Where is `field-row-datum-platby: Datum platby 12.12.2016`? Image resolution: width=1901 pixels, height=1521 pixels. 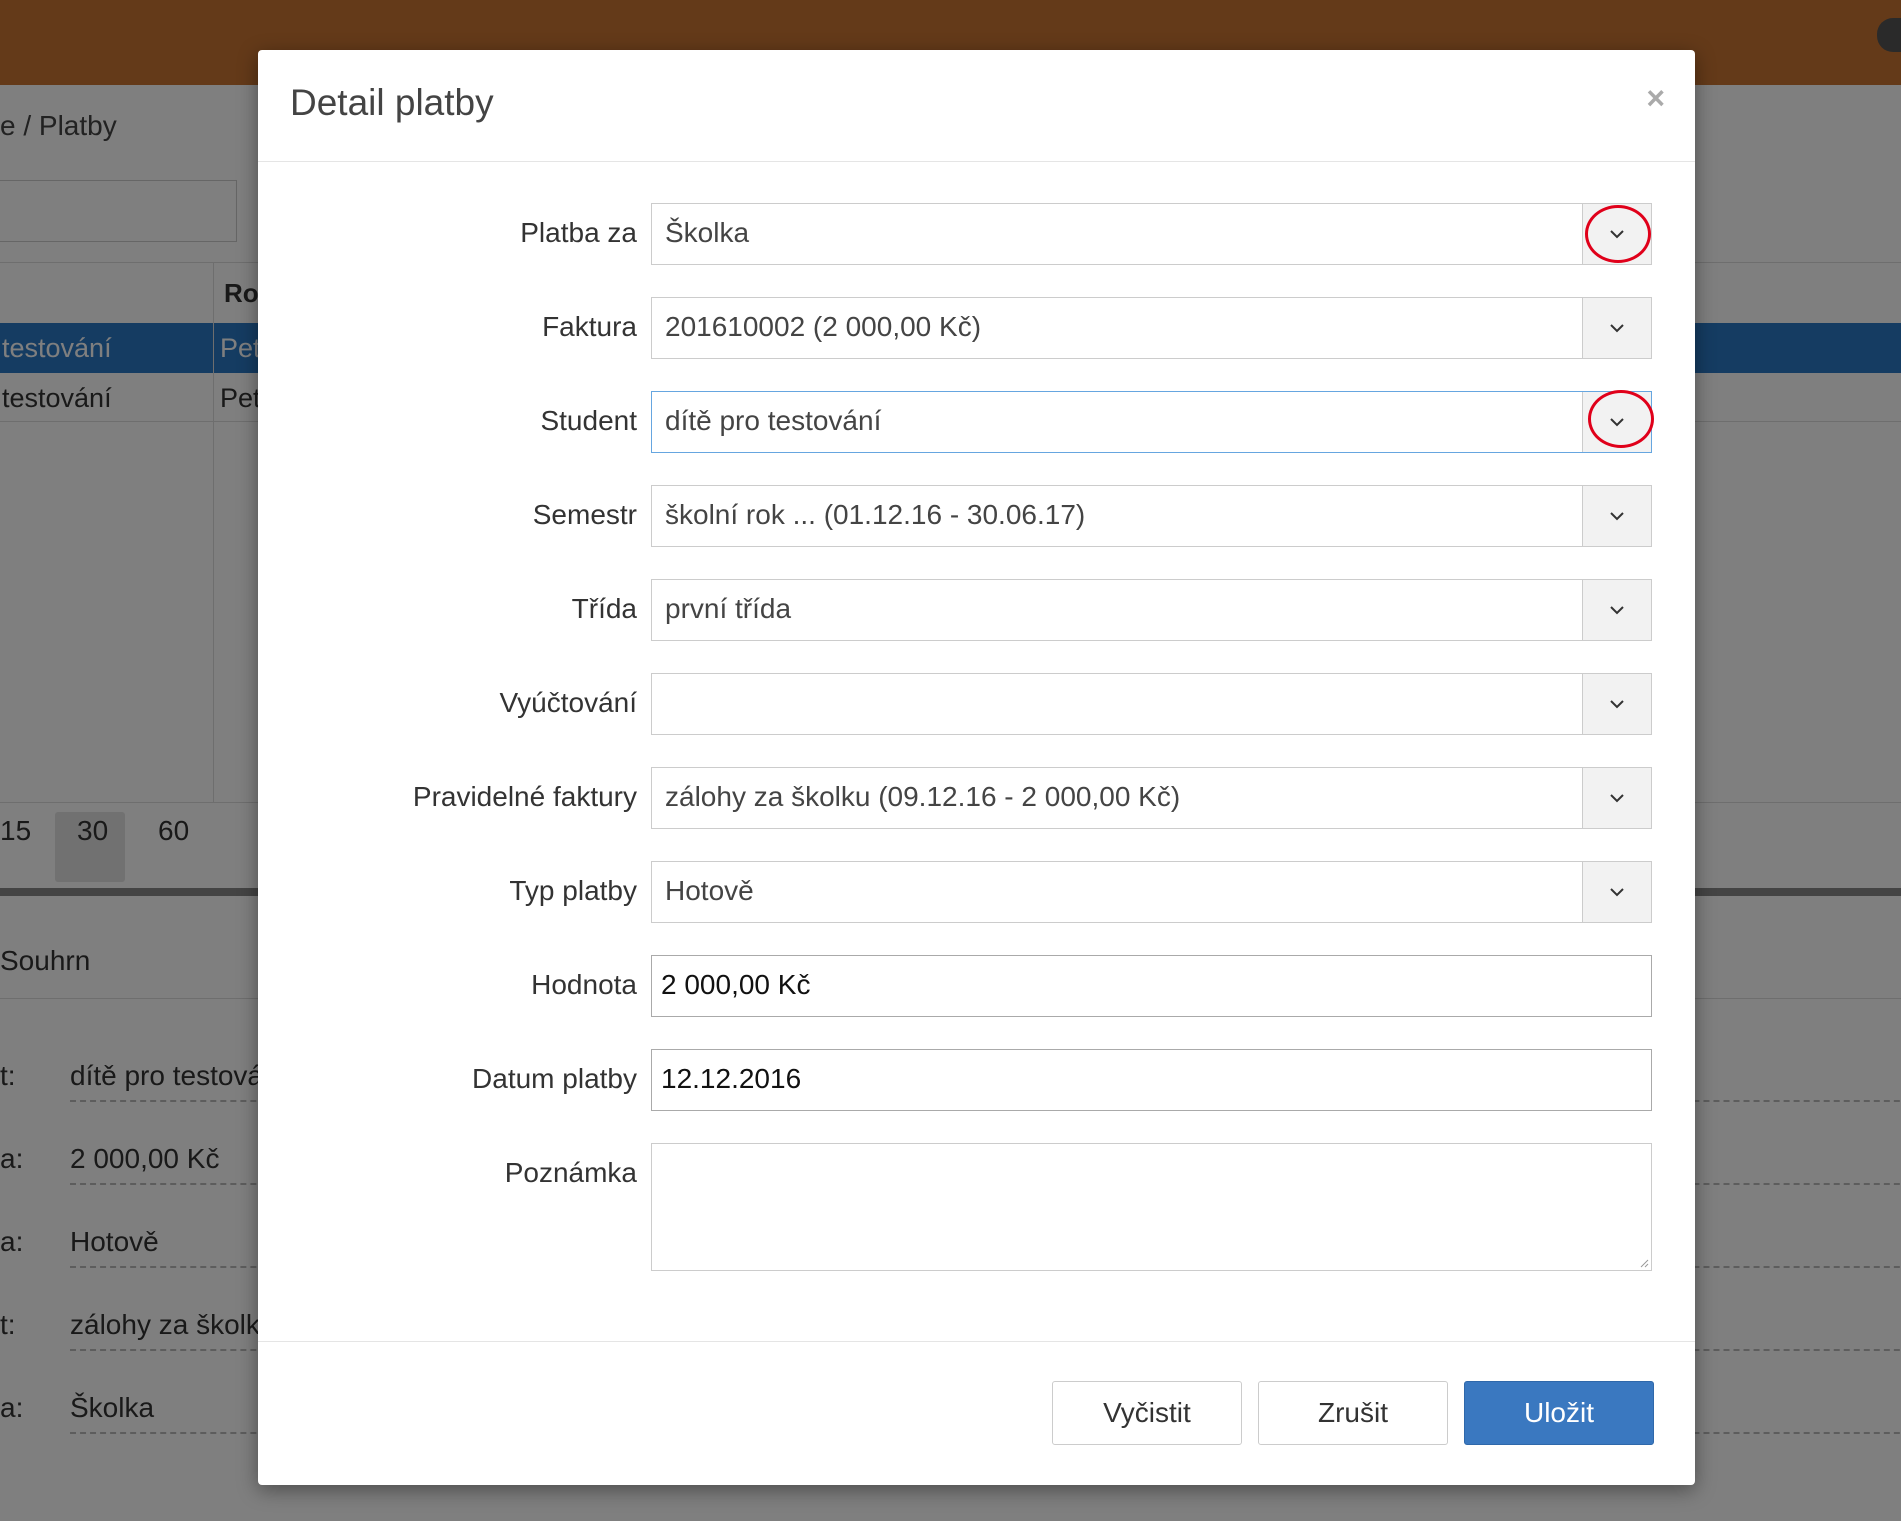
field-row-datum-platby: Datum platby 12.12.2016 is located at coordinates (976, 1081).